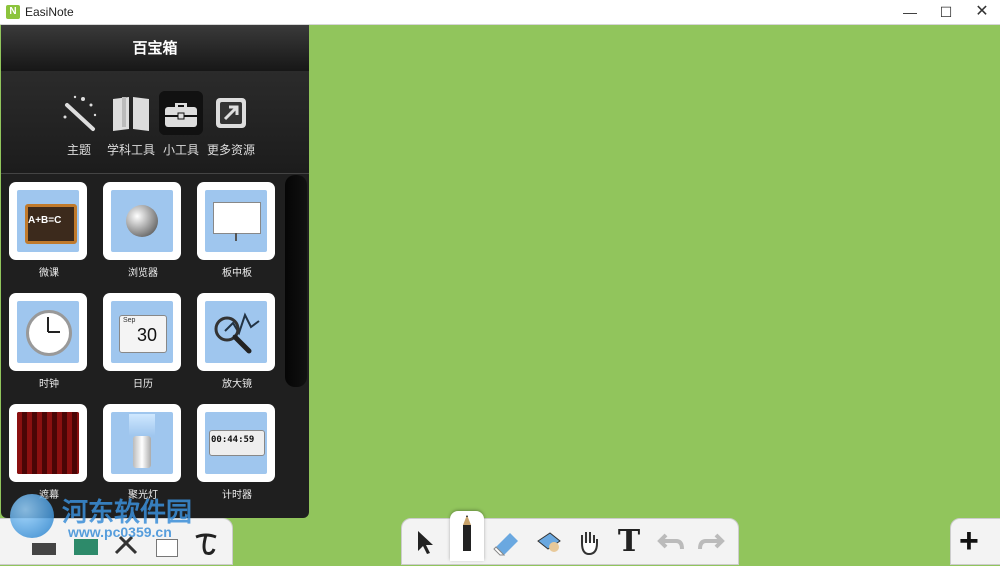 This screenshot has width=1000, height=566. I want to click on tool-label: 微课, so click(49, 273).